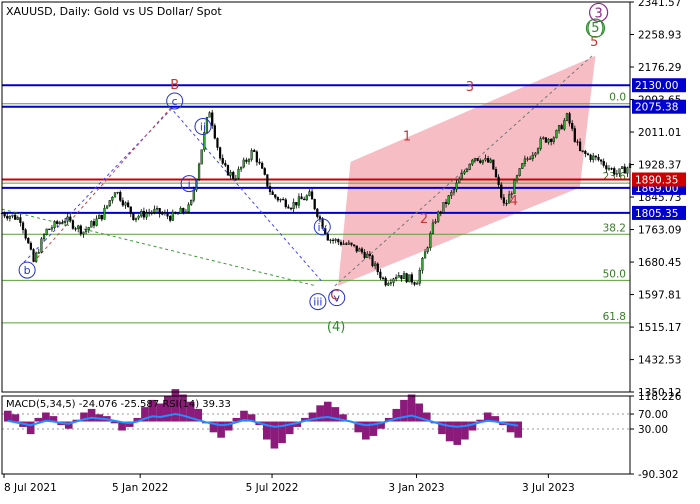 The width and height of the screenshot is (700, 504). Describe the element at coordinates (617, 98) in the screenshot. I see `fib-level-label: 0.0` at that location.